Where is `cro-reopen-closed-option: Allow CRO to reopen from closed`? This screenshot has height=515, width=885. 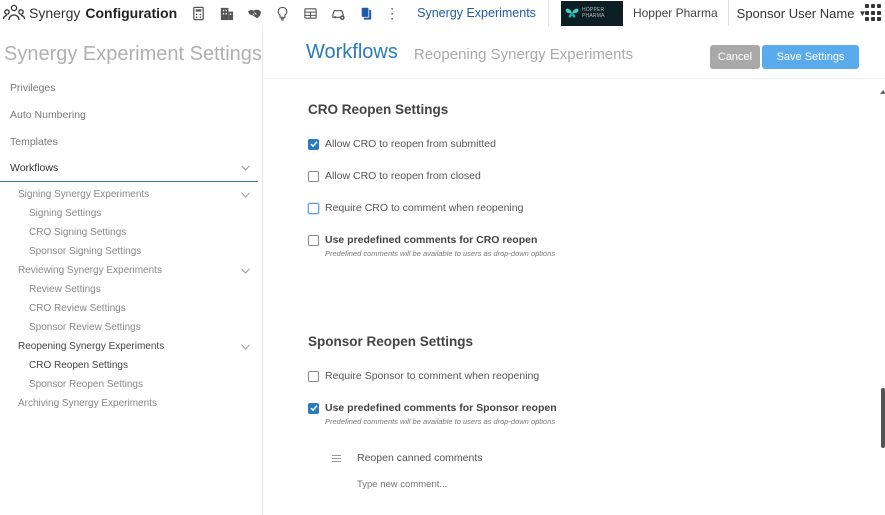
cro-reopen-closed-option: Allow CRO to reopen from closed is located at coordinates (394, 176).